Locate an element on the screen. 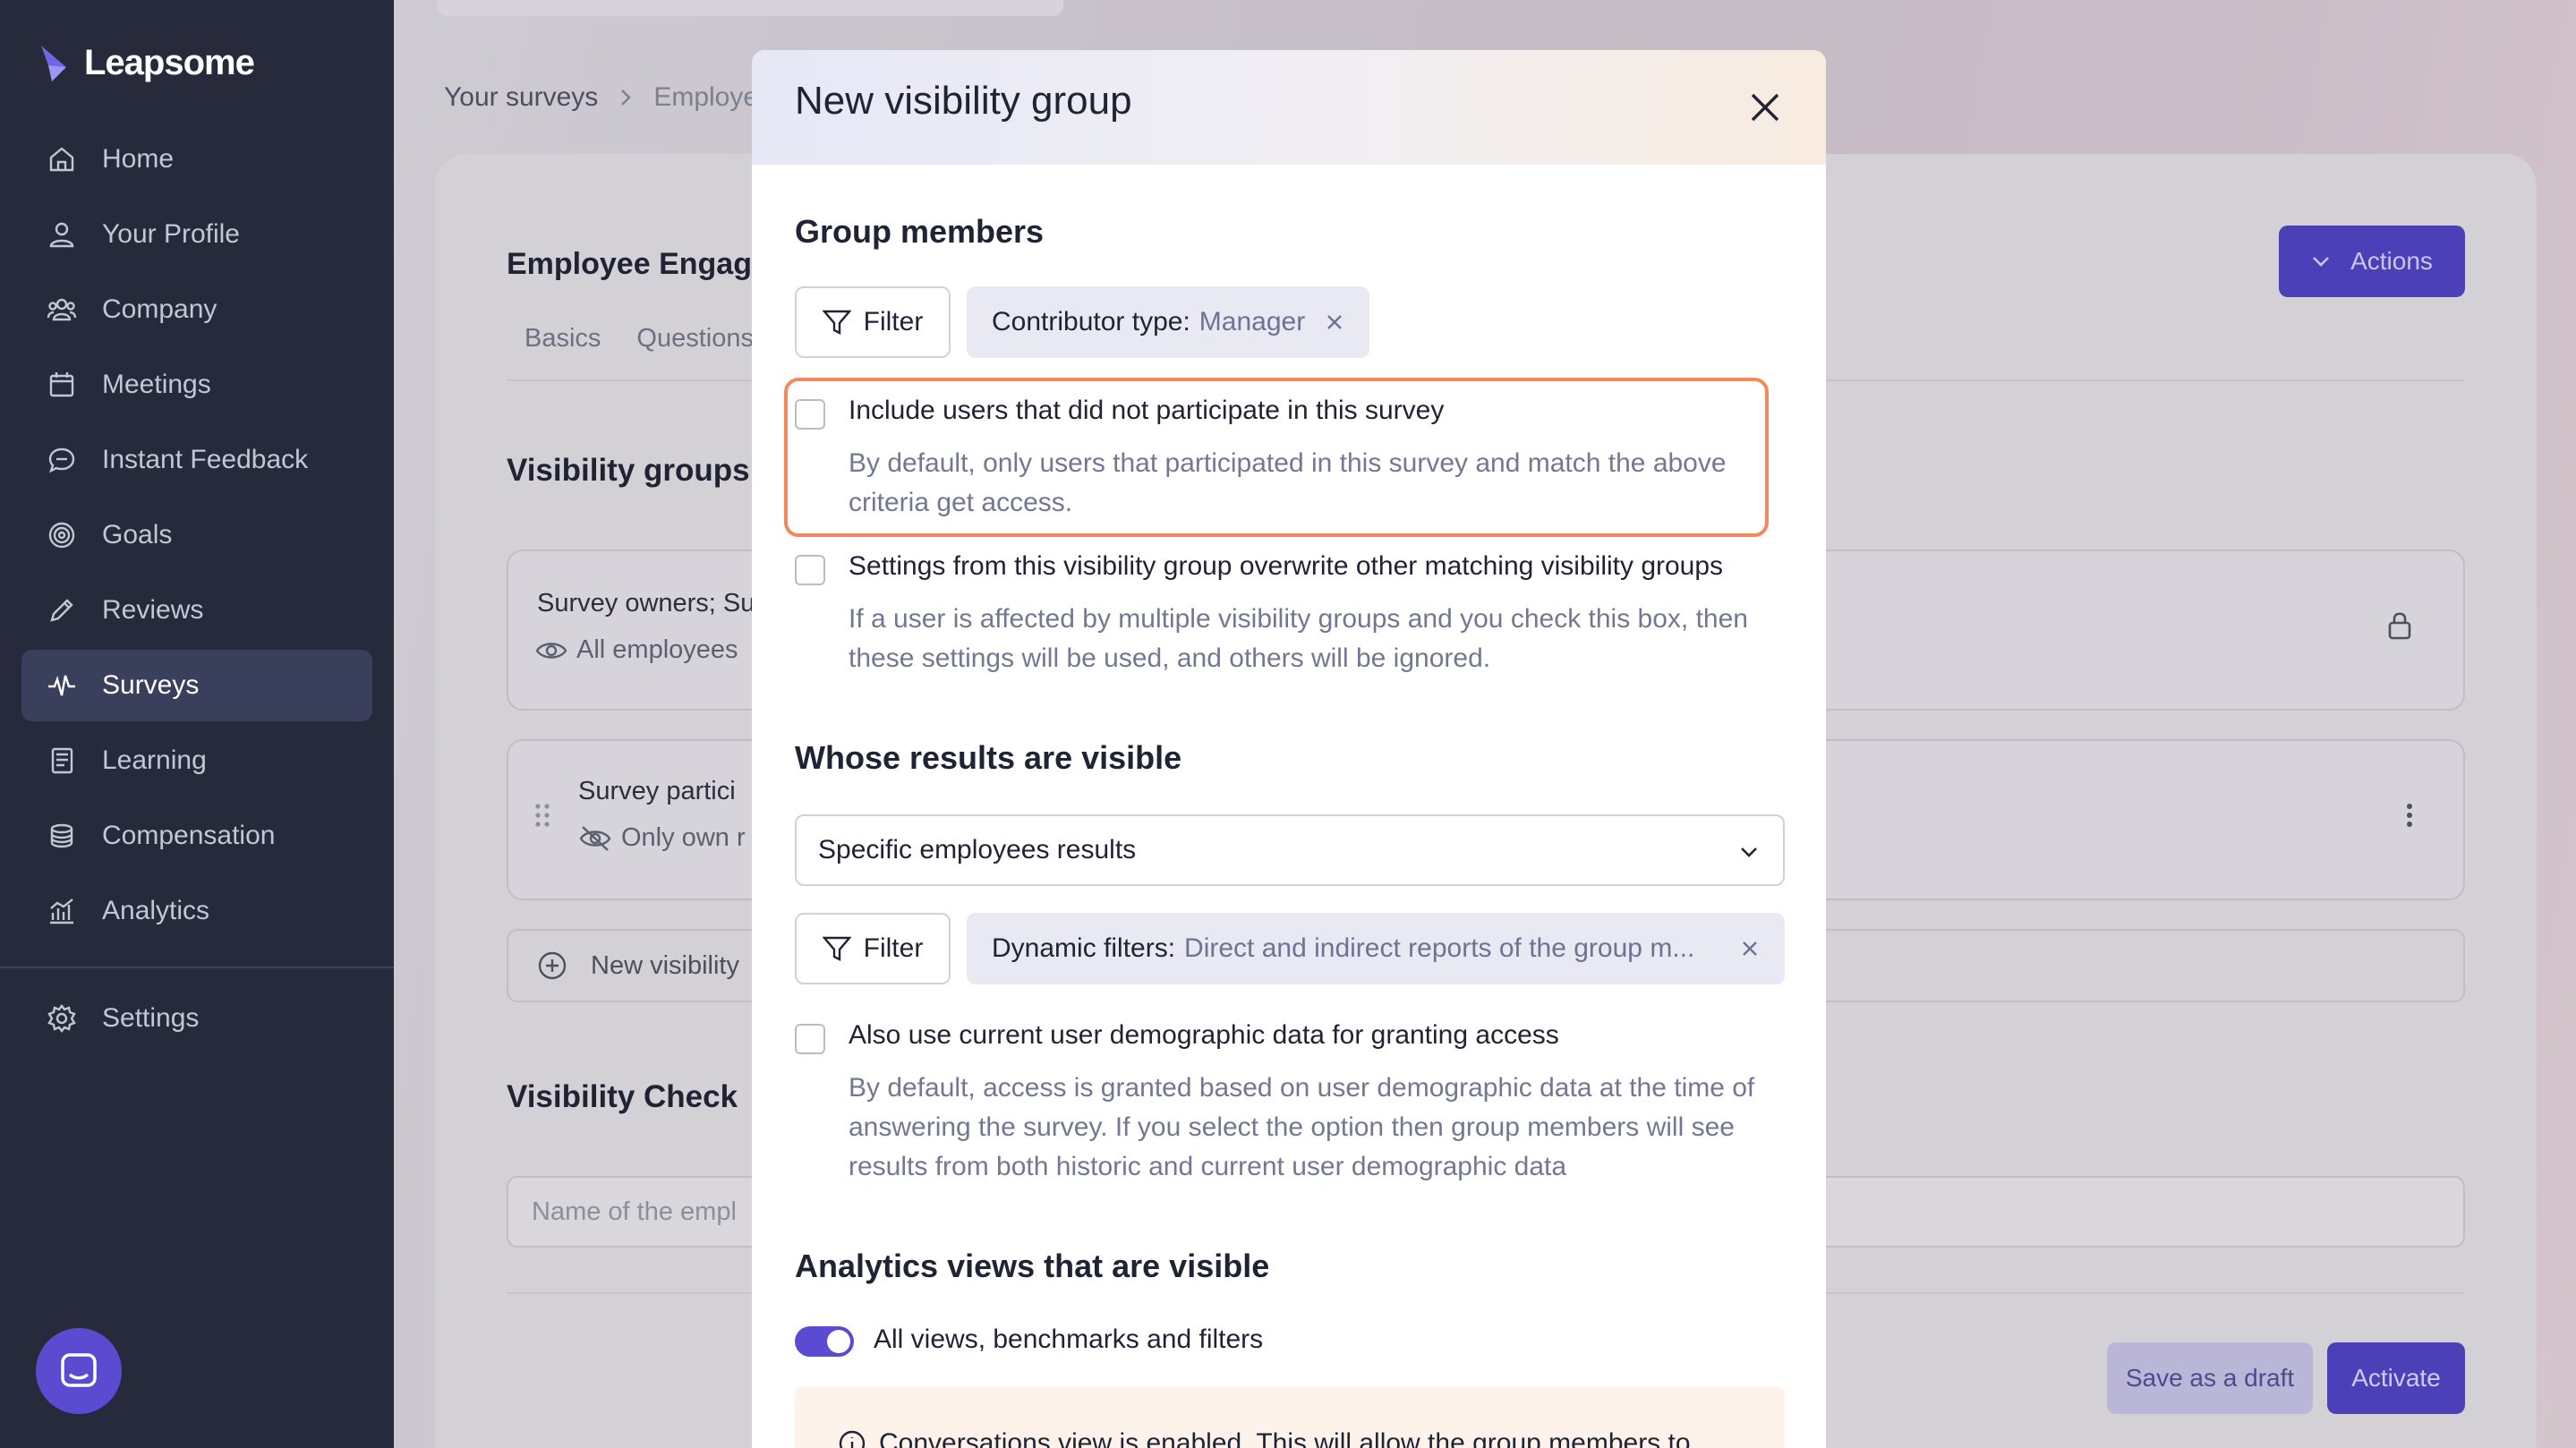 The image size is (2576, 1448). visibility-group-scope: All employees is located at coordinates (636, 650).